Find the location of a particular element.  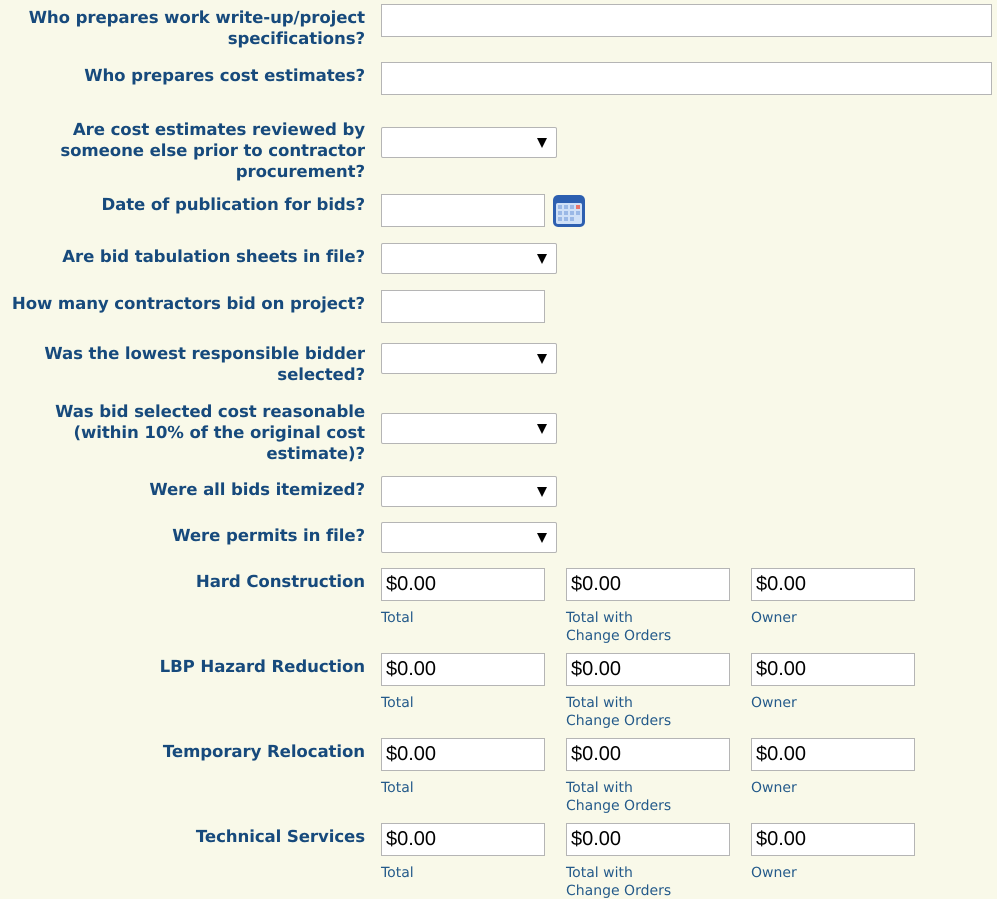

field-label: Who prepares cost estimates? is located at coordinates (224, 76).